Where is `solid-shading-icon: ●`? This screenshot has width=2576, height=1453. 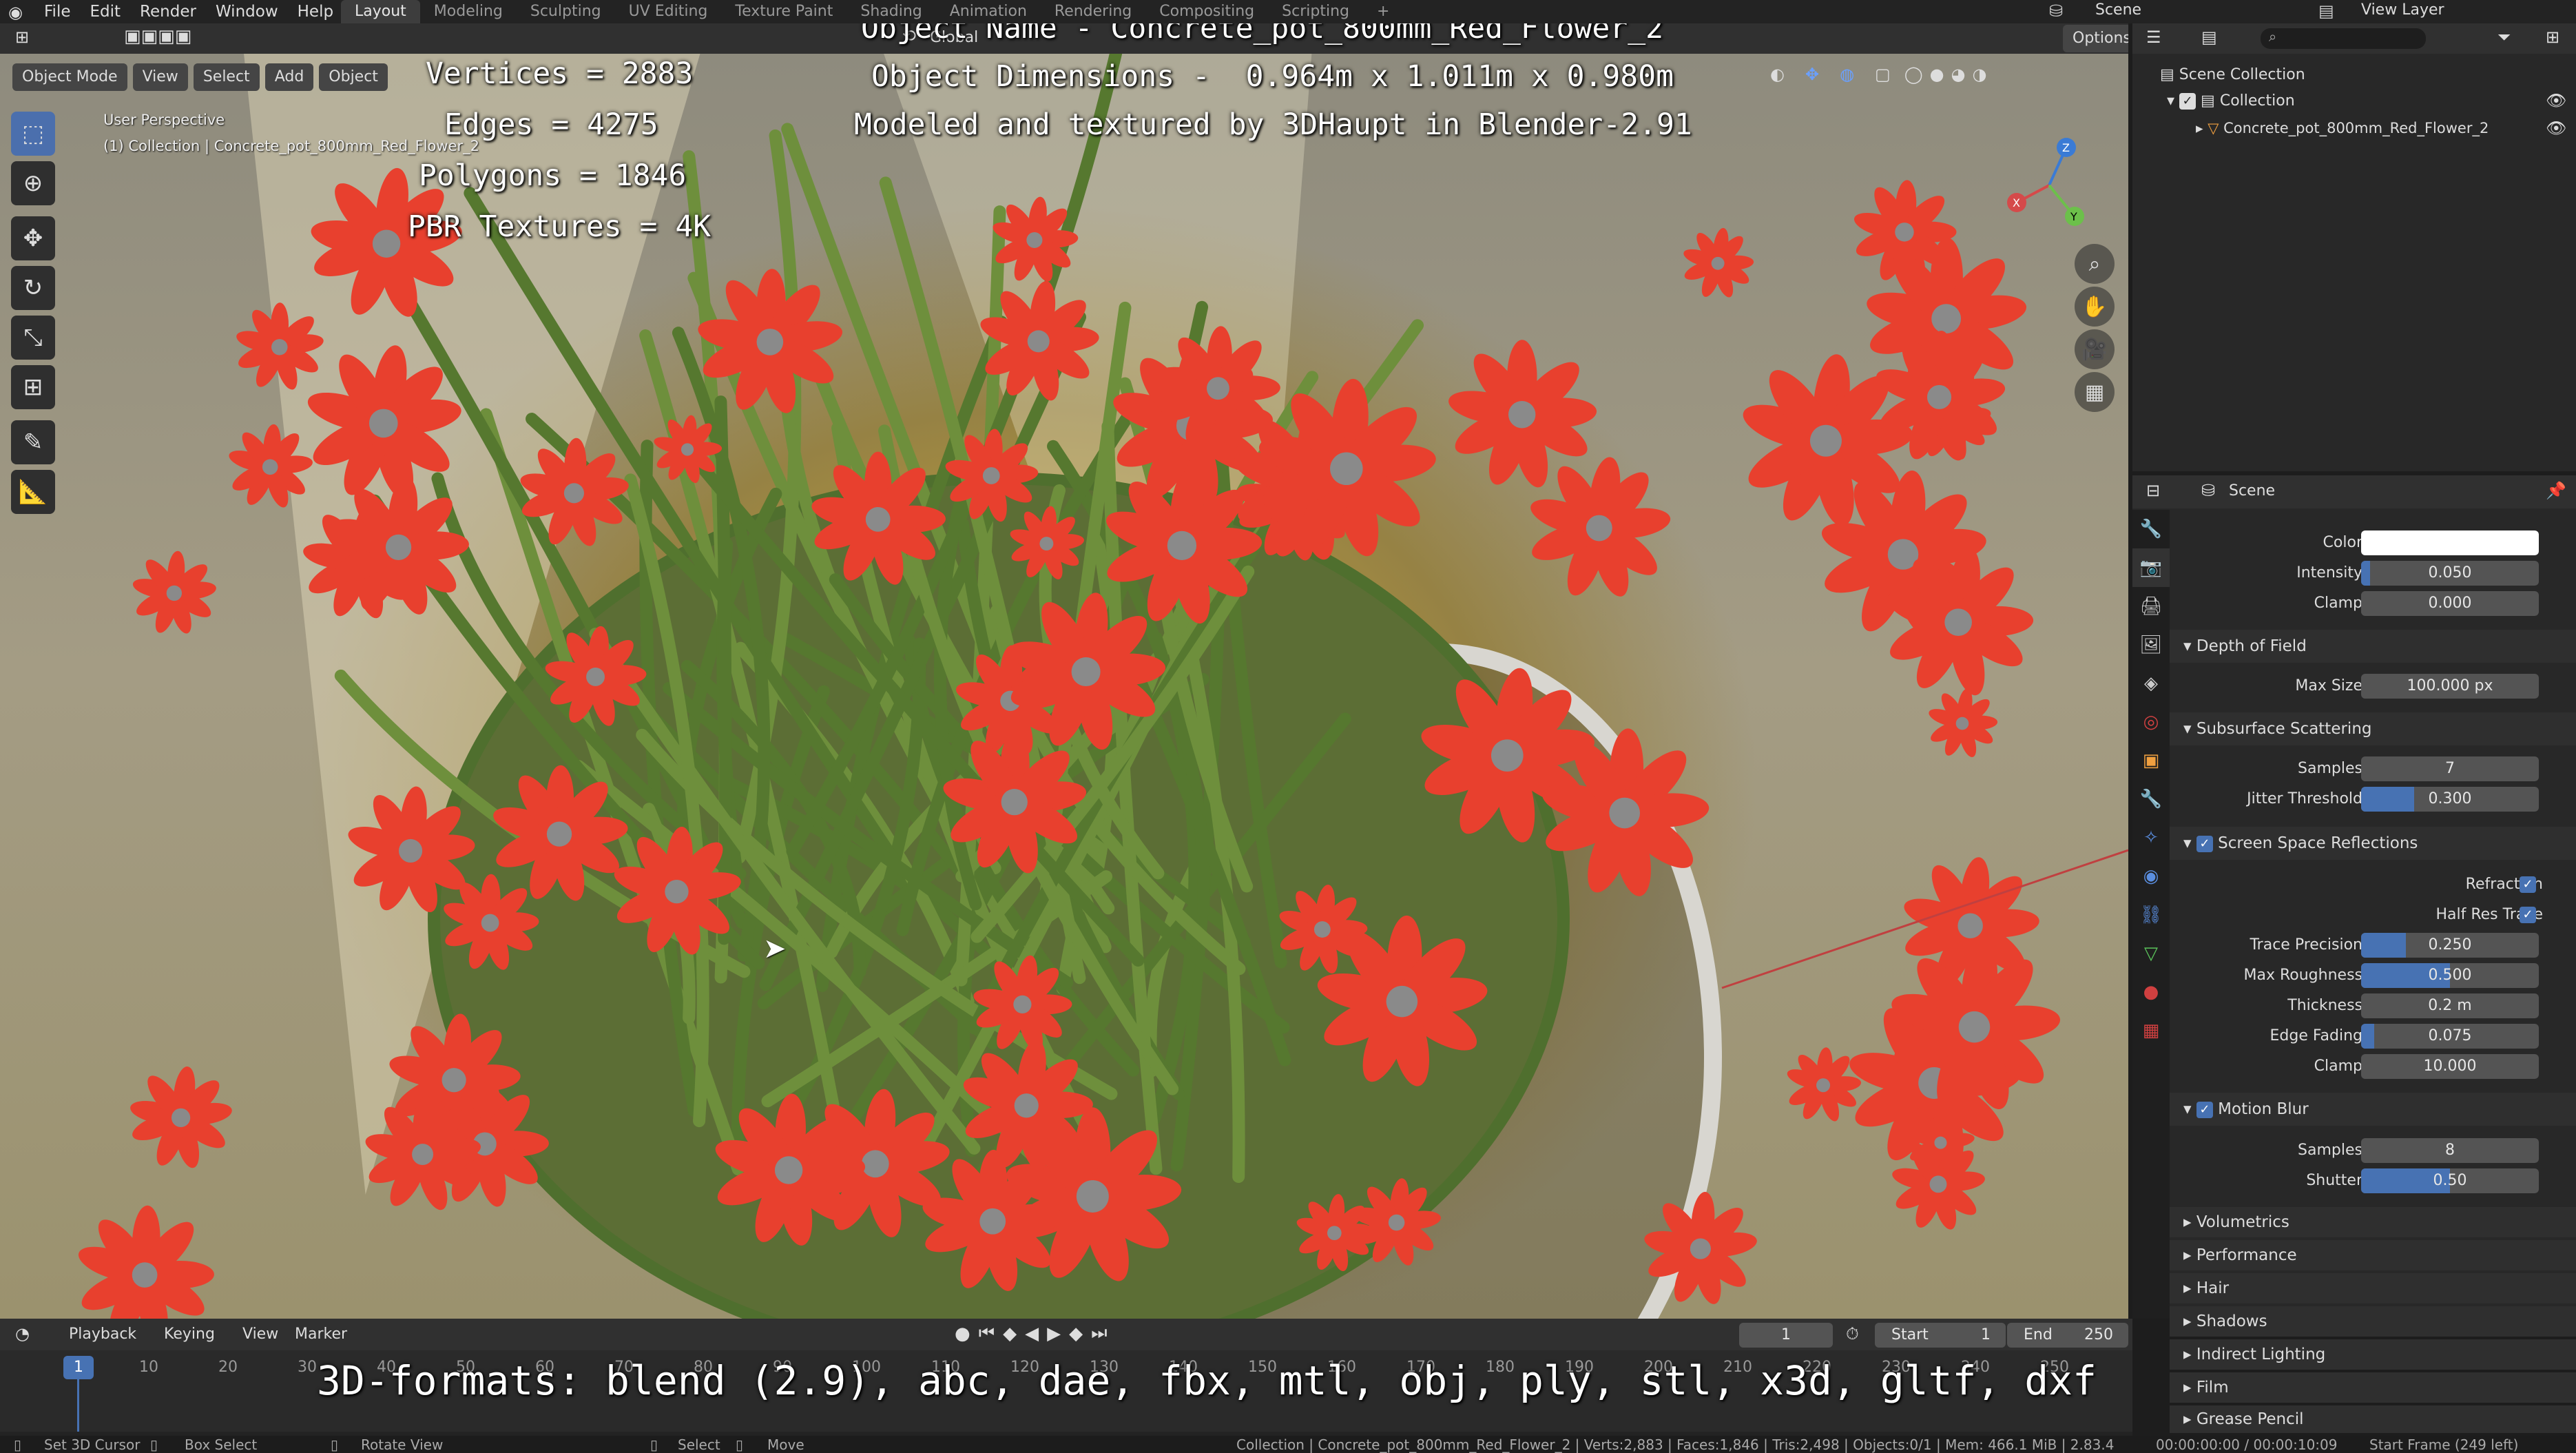
solid-shading-icon: ● is located at coordinates (1937, 74).